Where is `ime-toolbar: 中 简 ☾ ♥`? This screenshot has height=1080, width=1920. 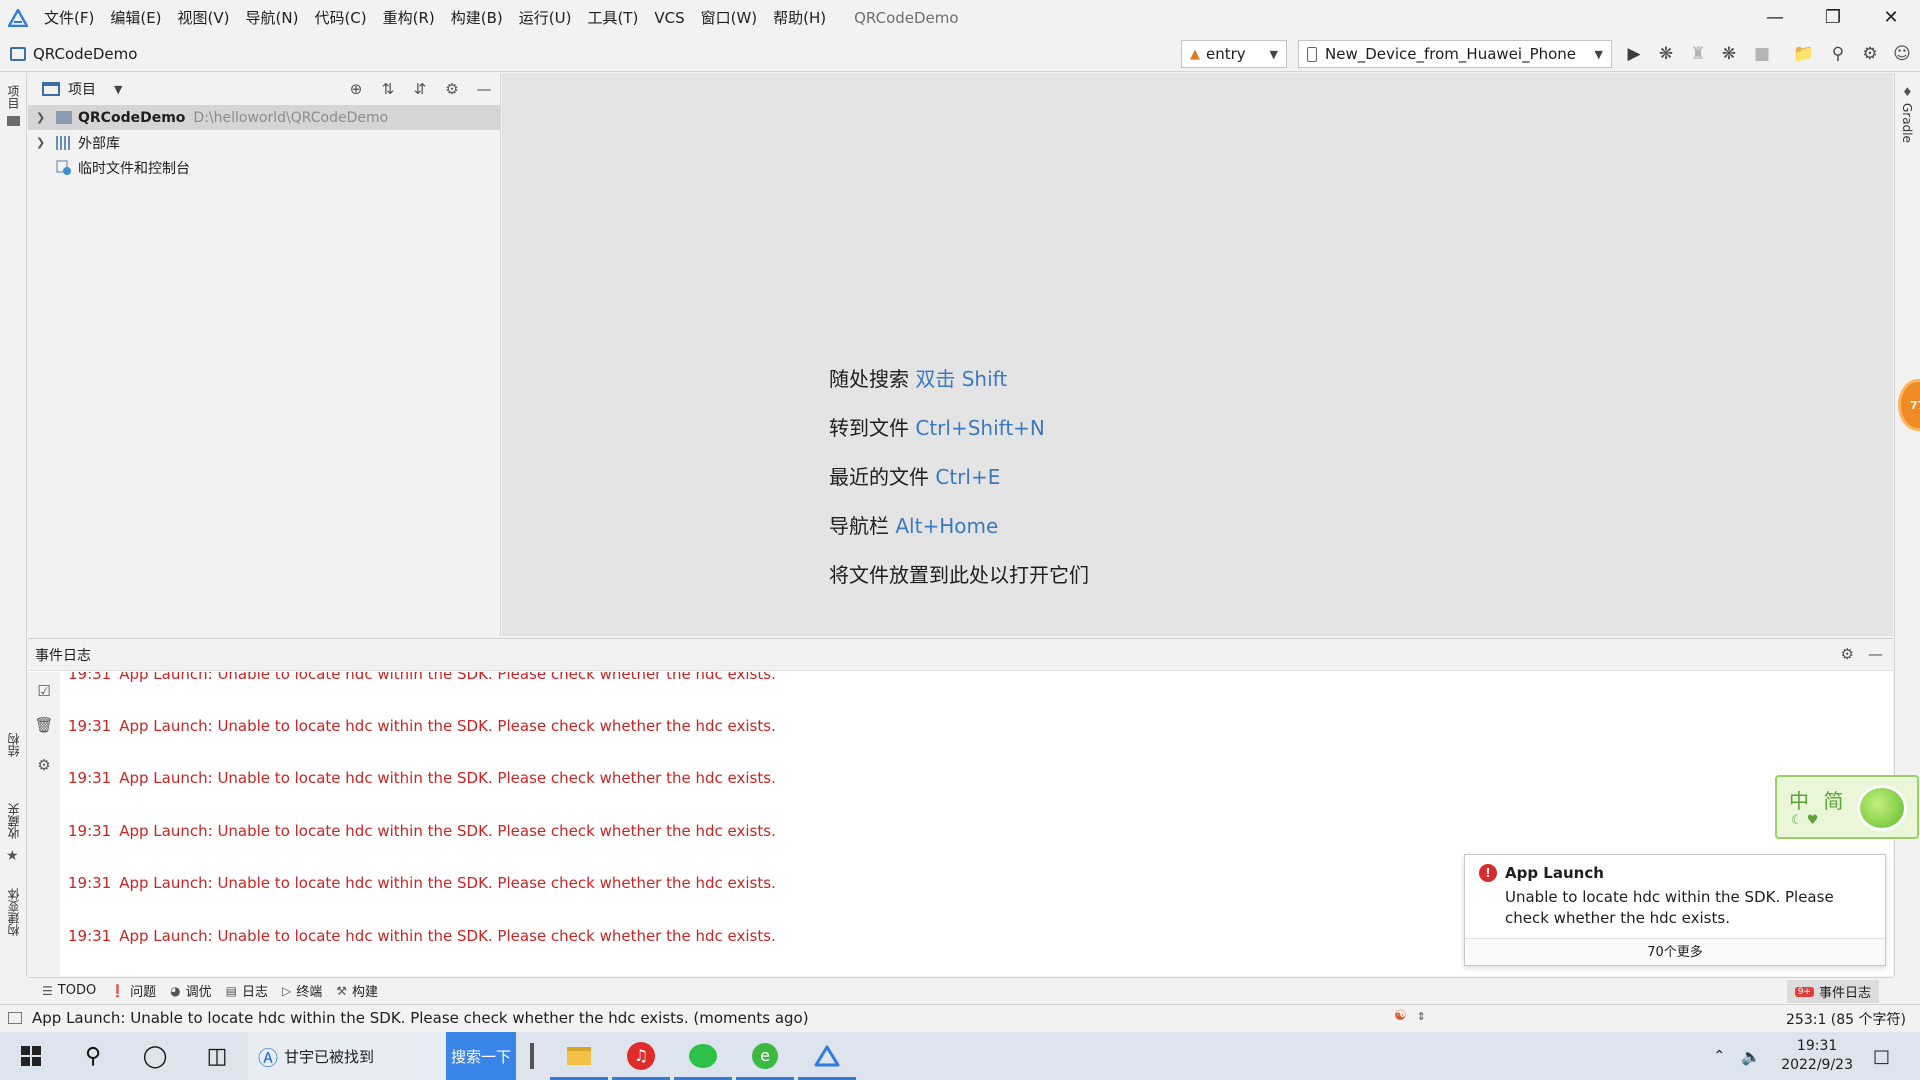
ime-toolbar: 中 简 ☾ ♥ is located at coordinates (1847, 807).